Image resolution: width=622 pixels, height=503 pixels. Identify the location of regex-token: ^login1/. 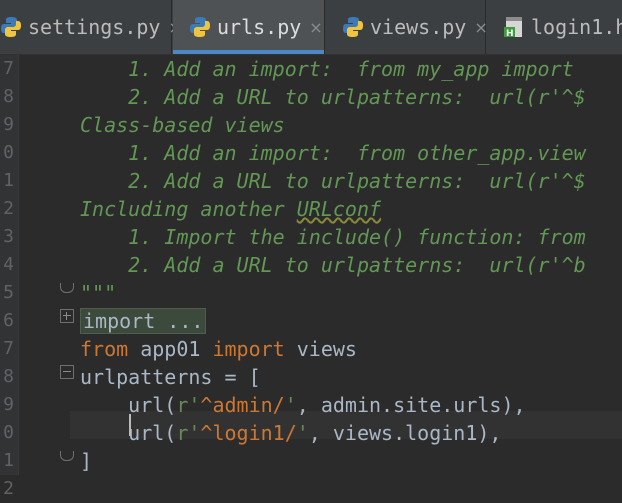
(248, 433).